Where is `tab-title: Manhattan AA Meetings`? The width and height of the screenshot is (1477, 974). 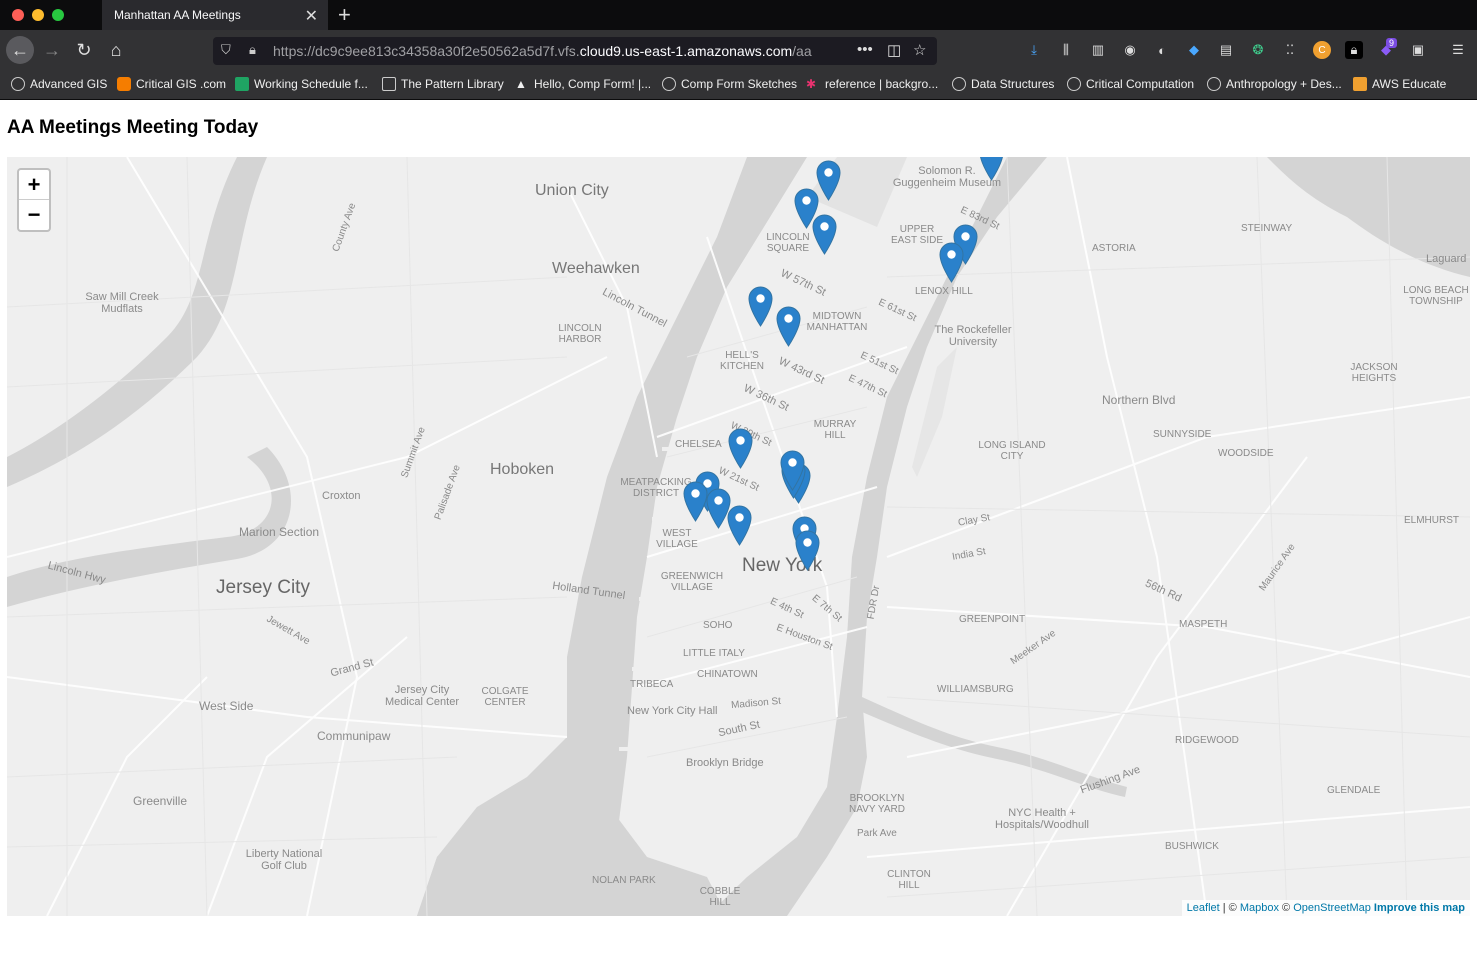
tab-title: Manhattan AA Meetings is located at coordinates (177, 15).